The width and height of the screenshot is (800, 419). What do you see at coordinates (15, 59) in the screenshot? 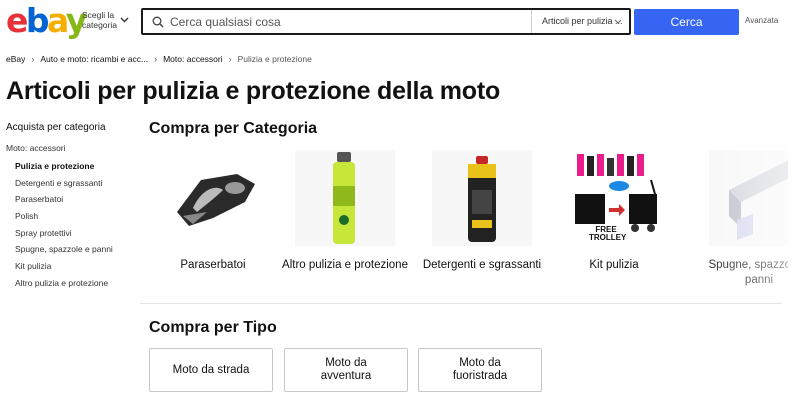
I see `breadcrumb-item-ebay: eBay` at bounding box center [15, 59].